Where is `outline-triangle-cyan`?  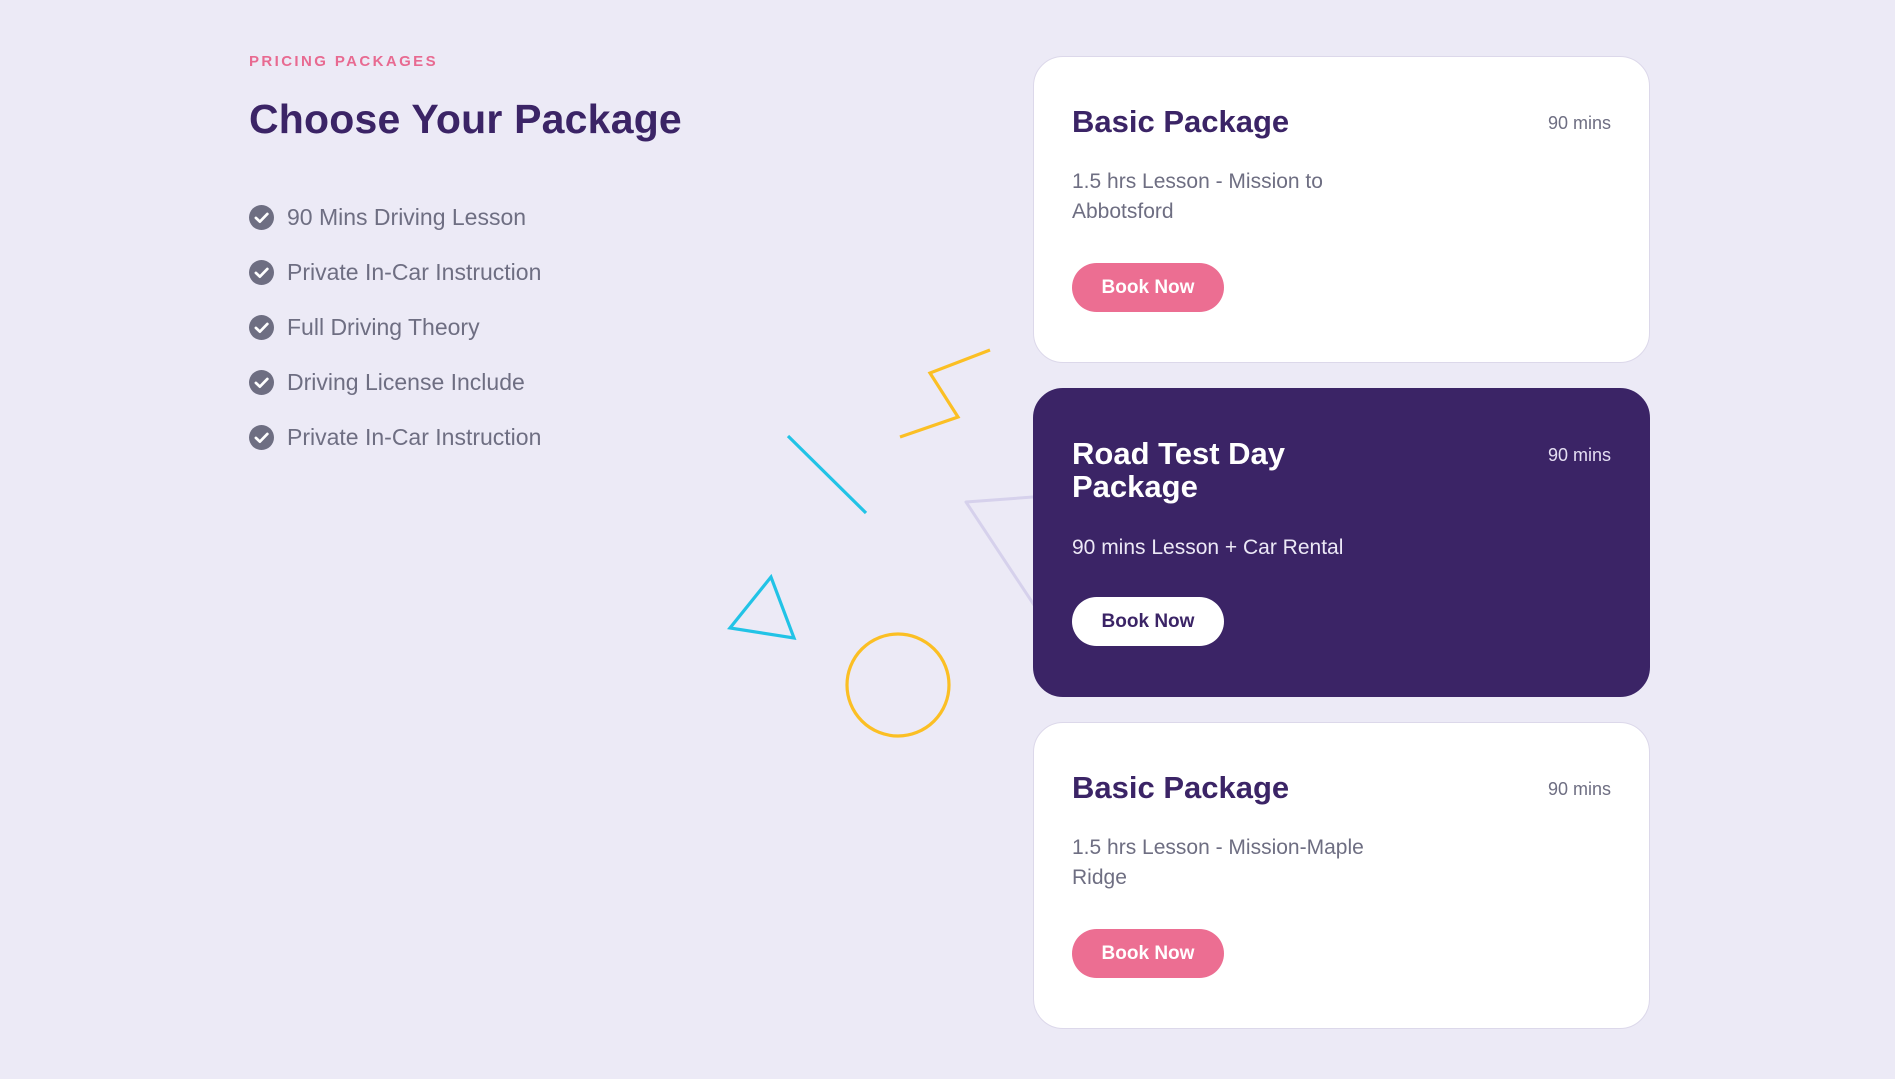 outline-triangle-cyan is located at coordinates (762, 607).